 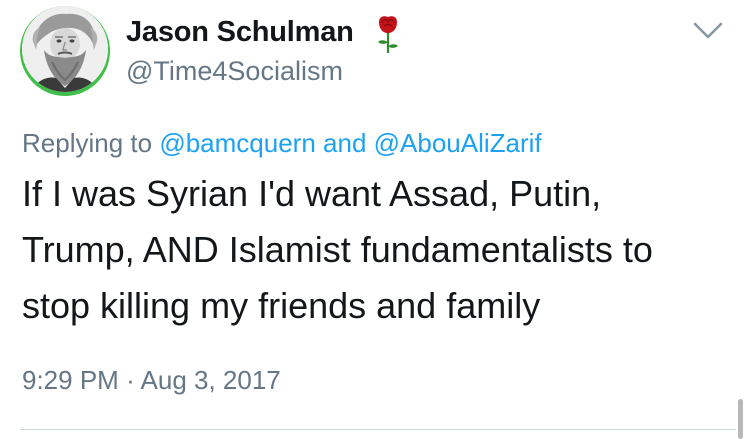 I want to click on reply-user-link-2: @AbouAliZarif, so click(x=458, y=143).